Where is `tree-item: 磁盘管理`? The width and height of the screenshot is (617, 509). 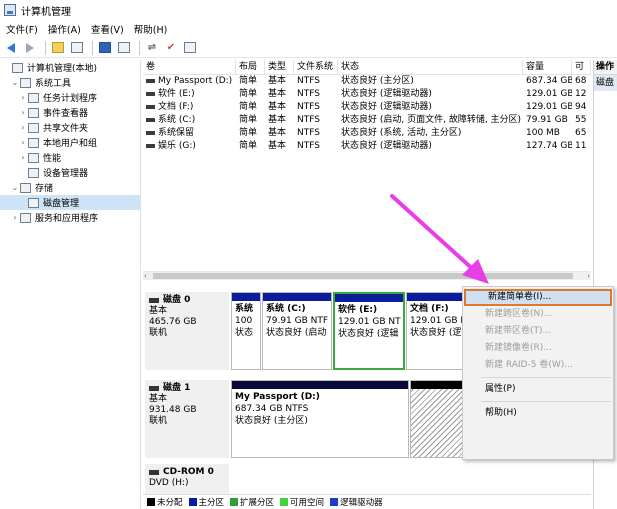
tree-item: 磁盘管理 is located at coordinates (70, 202).